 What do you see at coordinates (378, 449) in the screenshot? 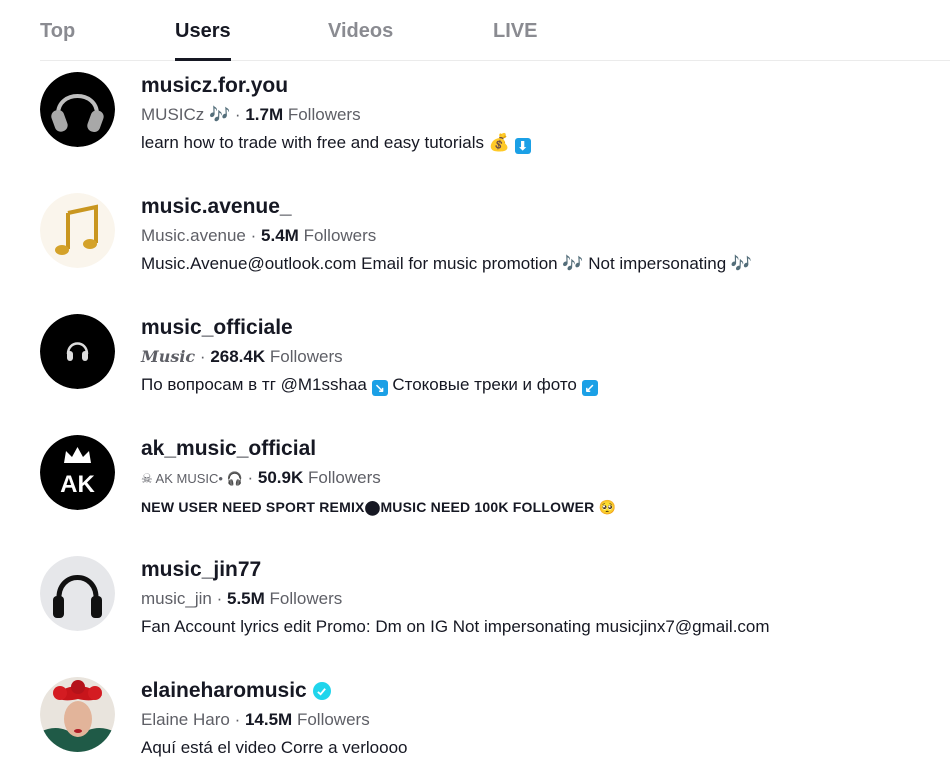
I see `username: ak_music_official` at bounding box center [378, 449].